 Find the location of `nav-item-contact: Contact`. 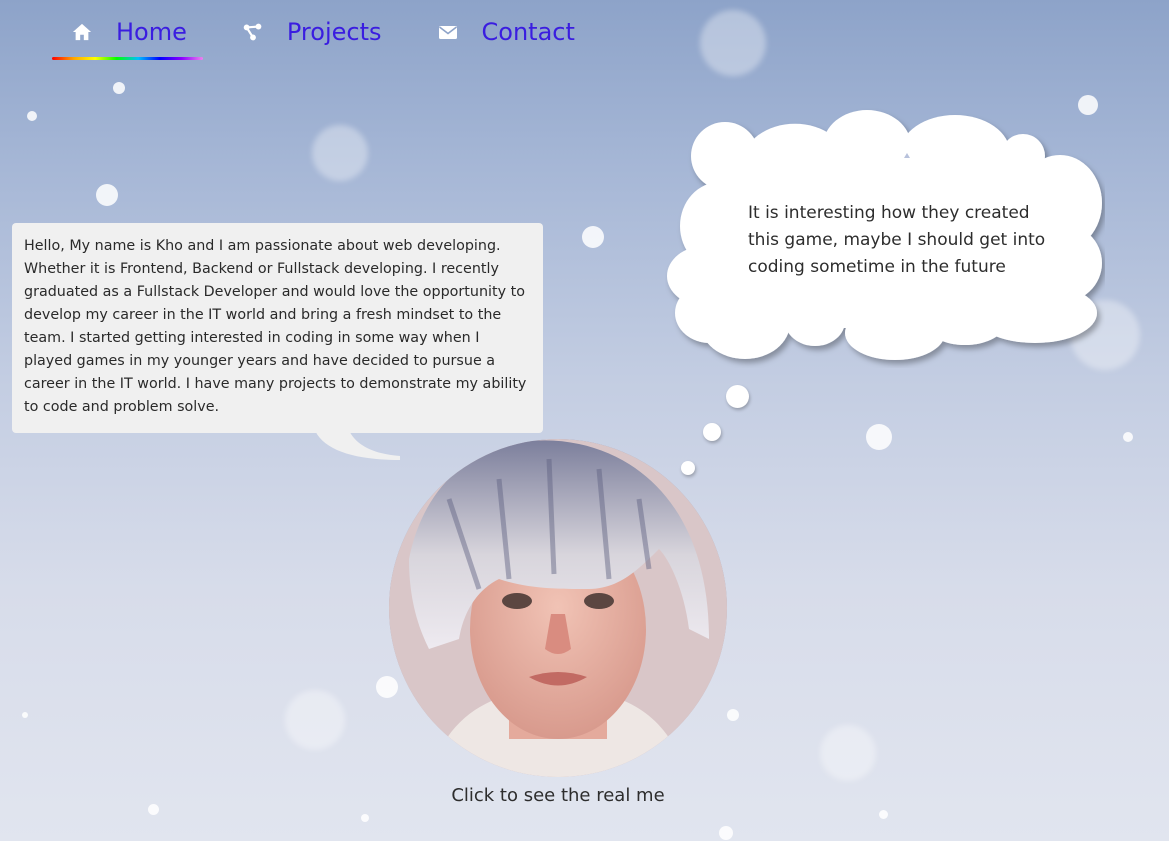

nav-item-contact: Contact is located at coordinates (504, 32).